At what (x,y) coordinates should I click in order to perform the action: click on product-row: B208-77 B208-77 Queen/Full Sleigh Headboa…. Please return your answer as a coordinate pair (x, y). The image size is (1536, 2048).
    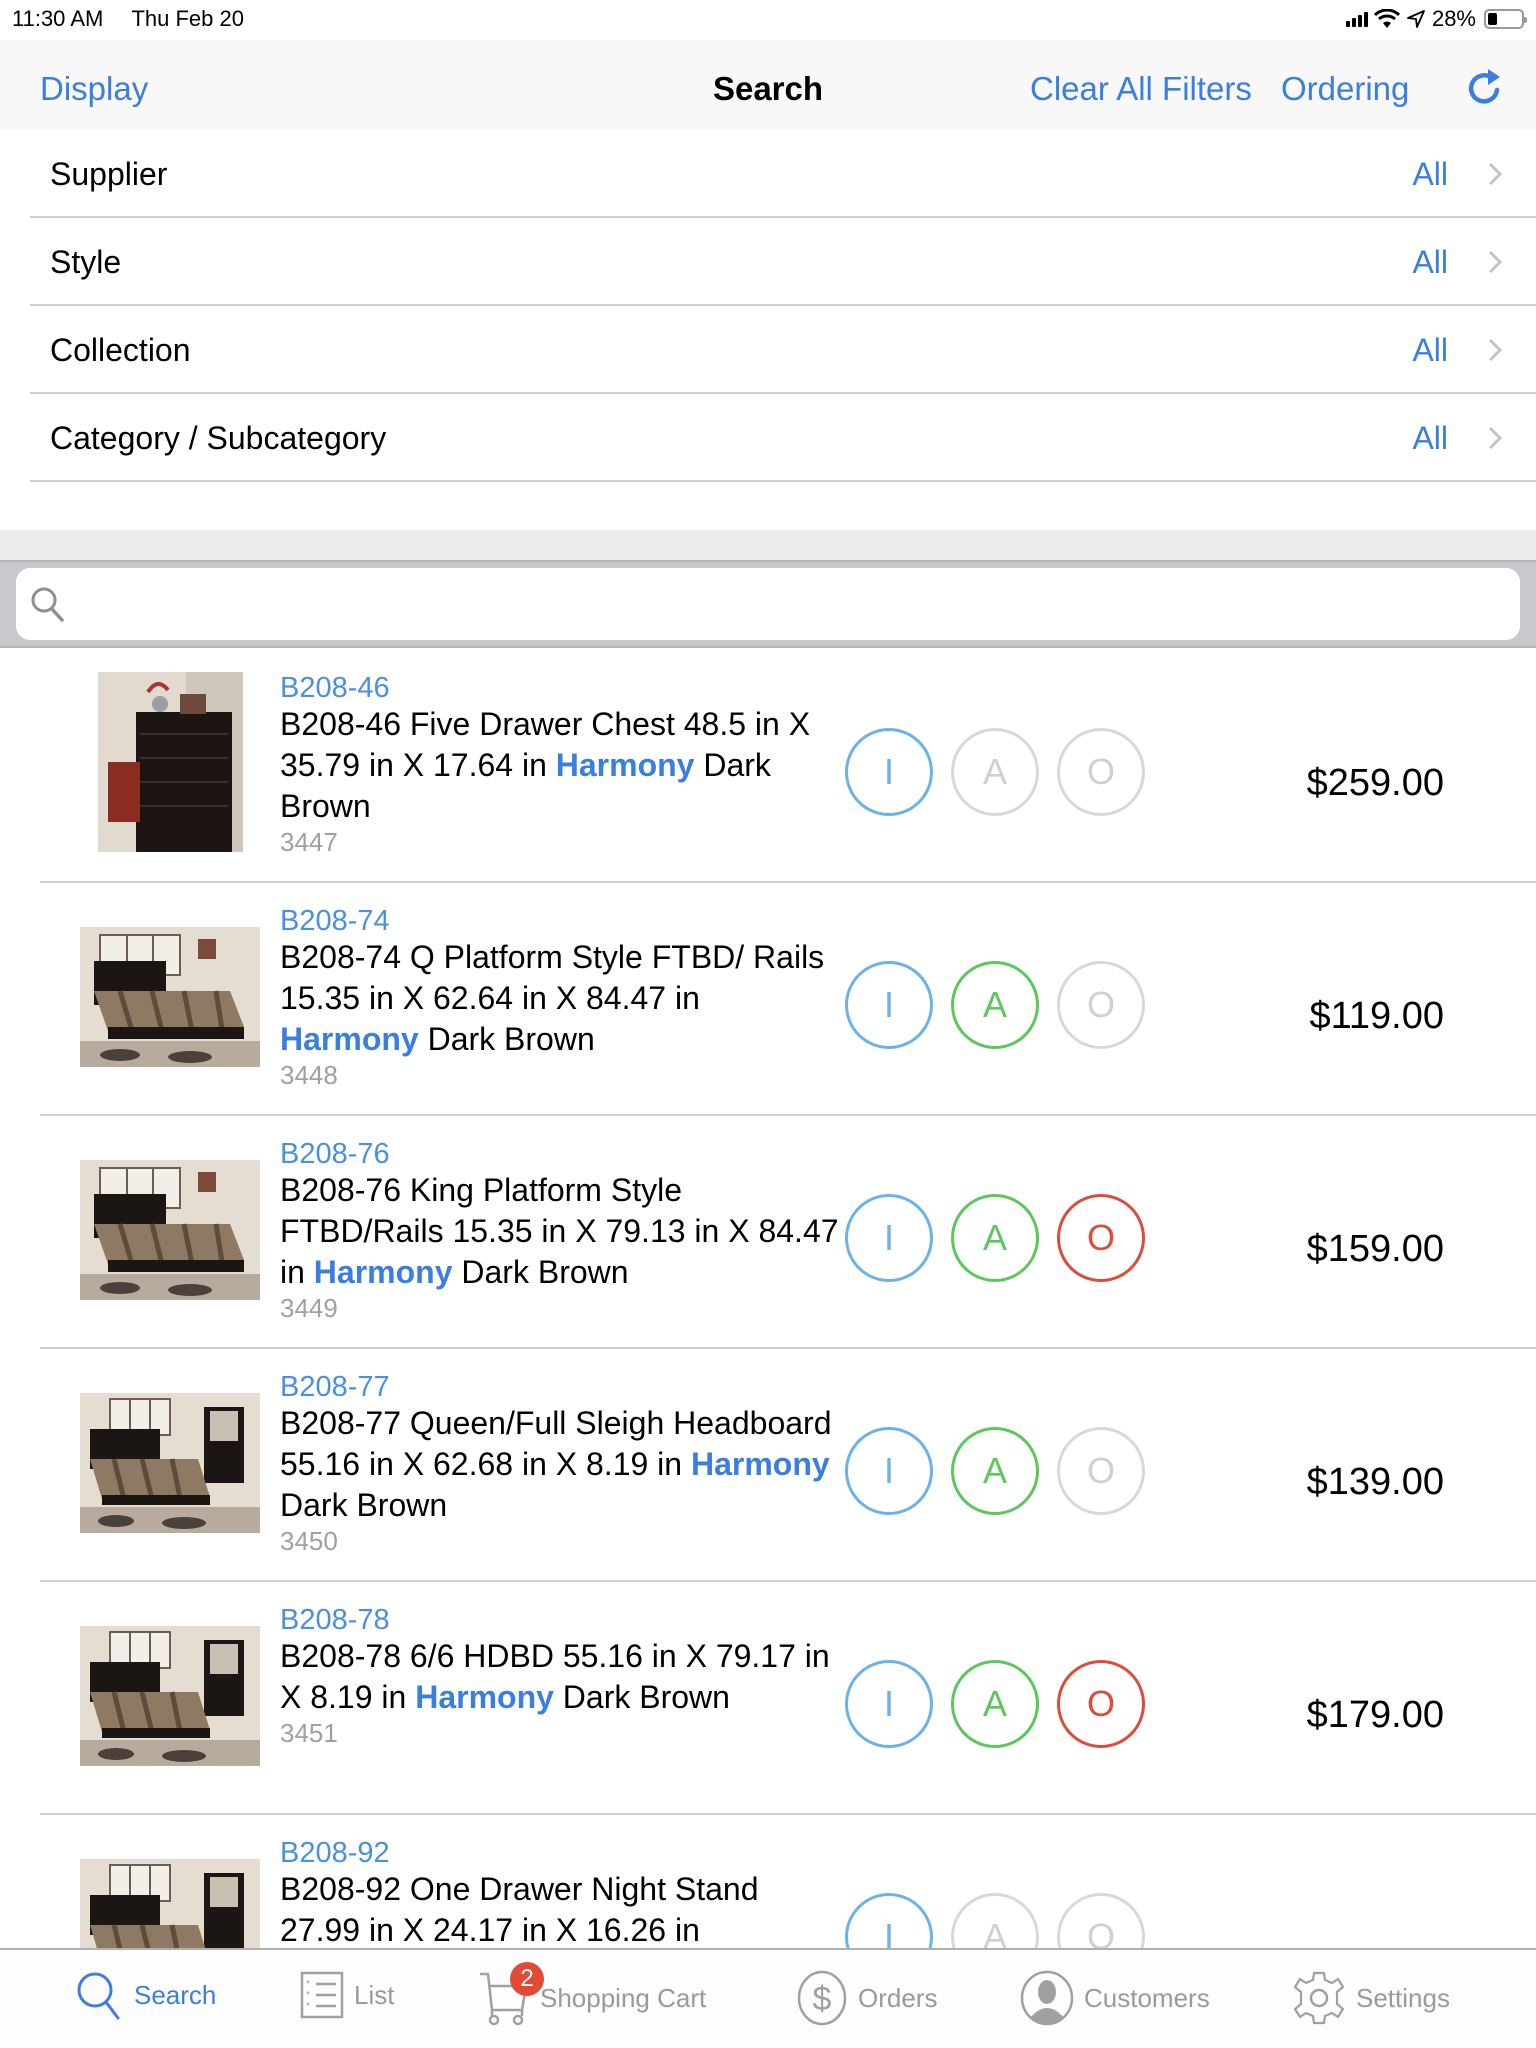
    Looking at the image, I should click on (788, 1465).